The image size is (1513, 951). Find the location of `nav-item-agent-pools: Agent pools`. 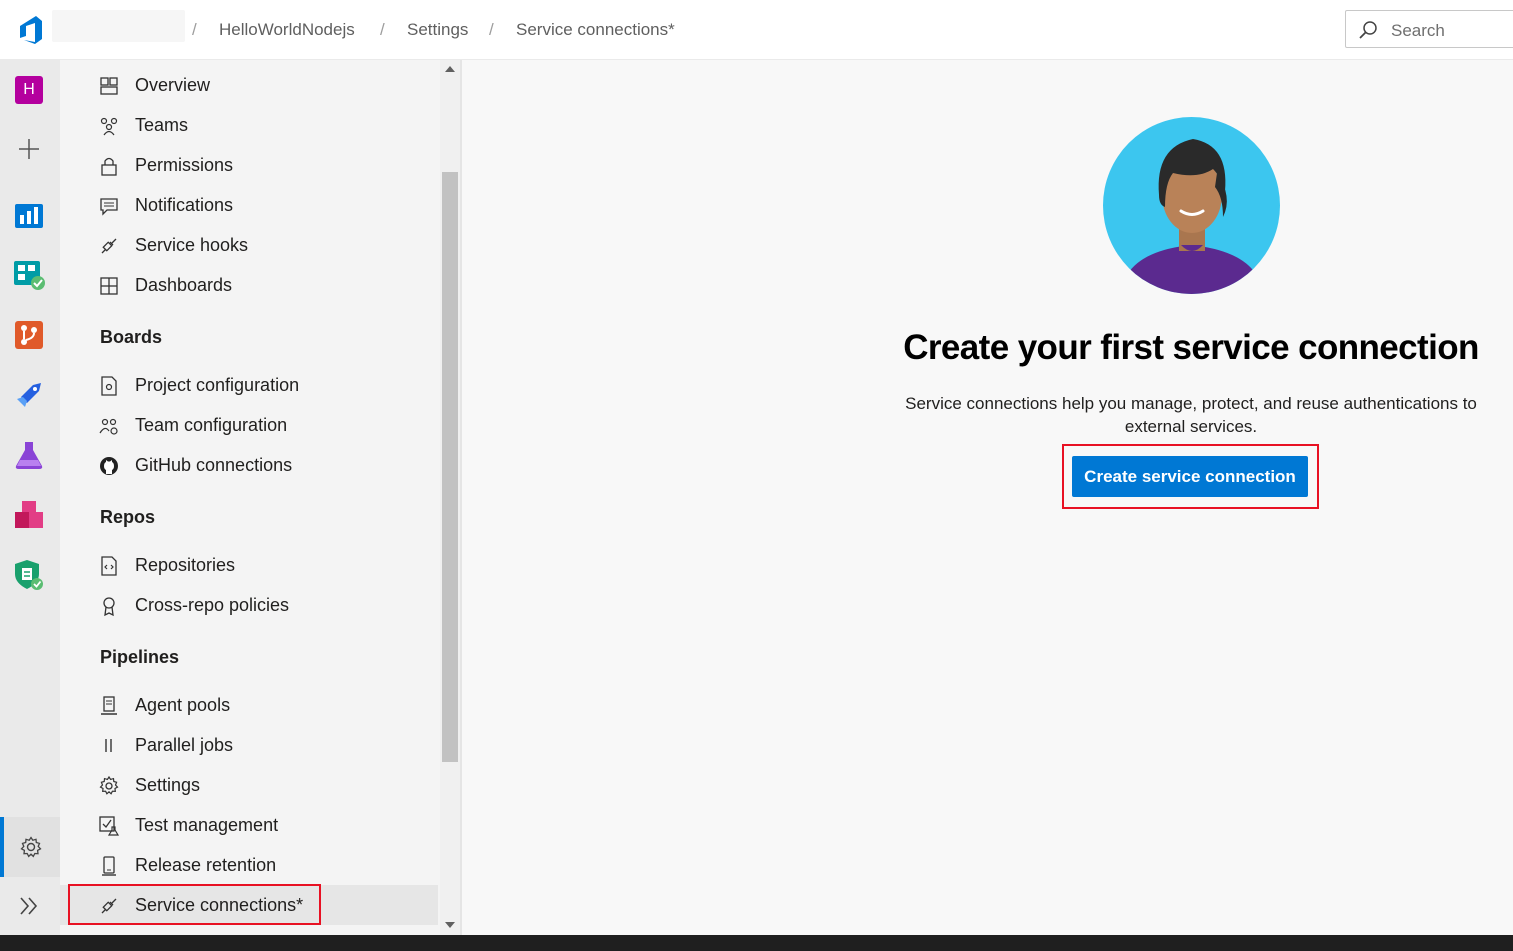

nav-item-agent-pools: Agent pools is located at coordinates (249, 705).